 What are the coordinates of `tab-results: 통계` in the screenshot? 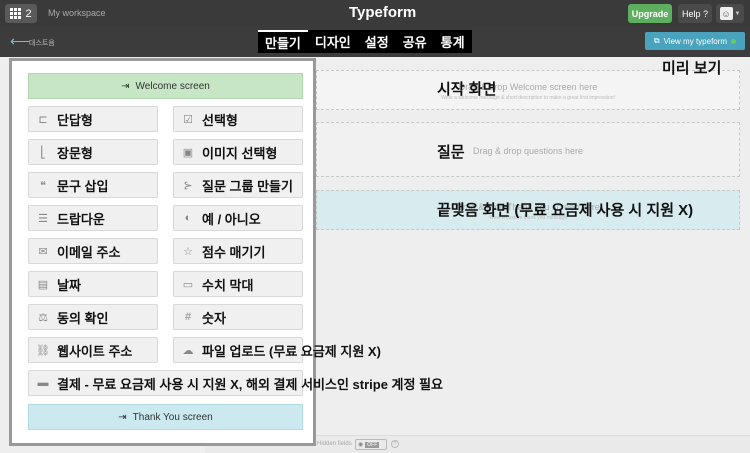 It's located at (453, 41).